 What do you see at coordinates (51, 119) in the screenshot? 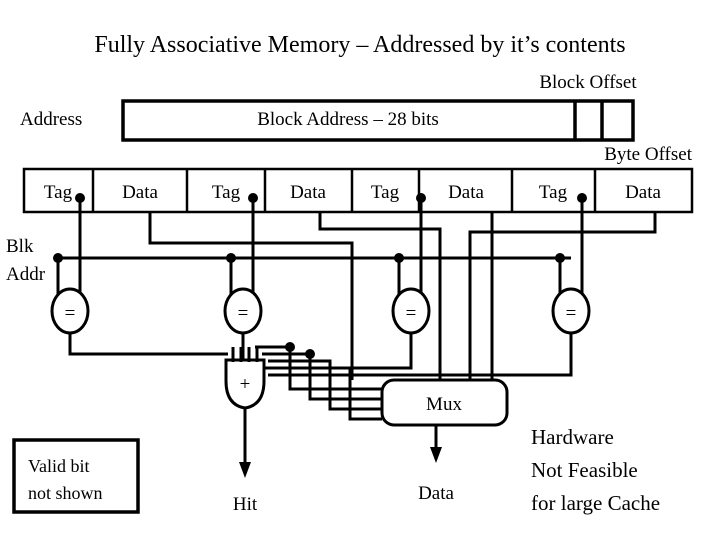
I see `address-label: Address` at bounding box center [51, 119].